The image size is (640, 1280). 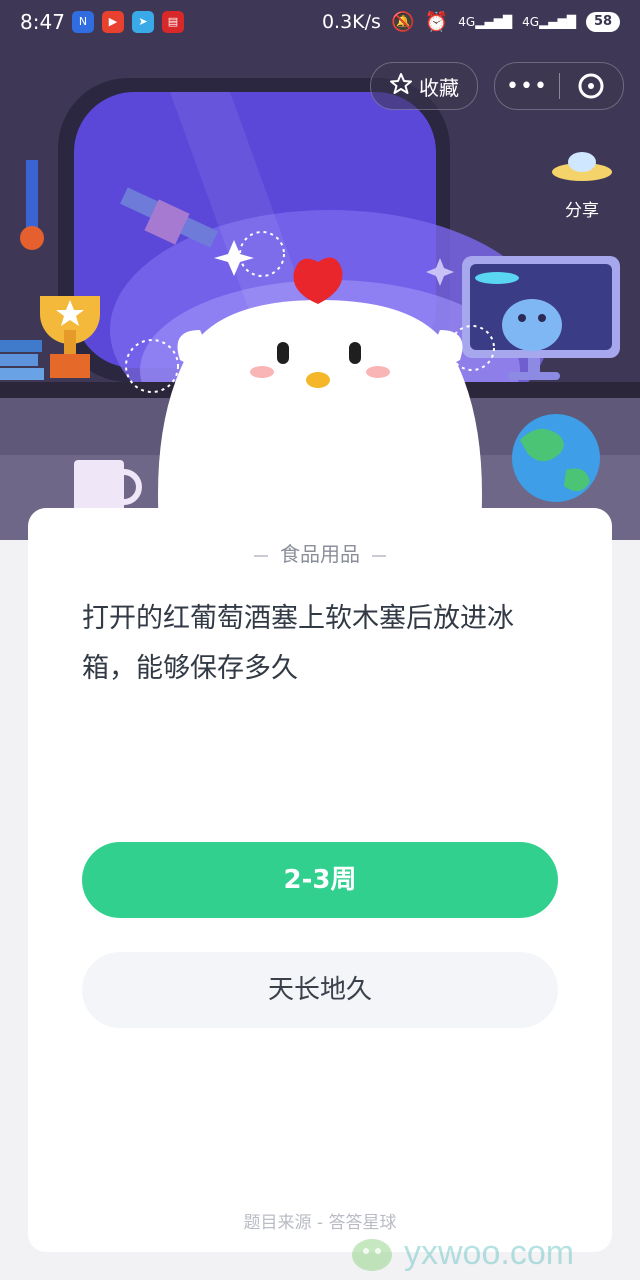 I want to click on close-button, so click(x=591, y=86).